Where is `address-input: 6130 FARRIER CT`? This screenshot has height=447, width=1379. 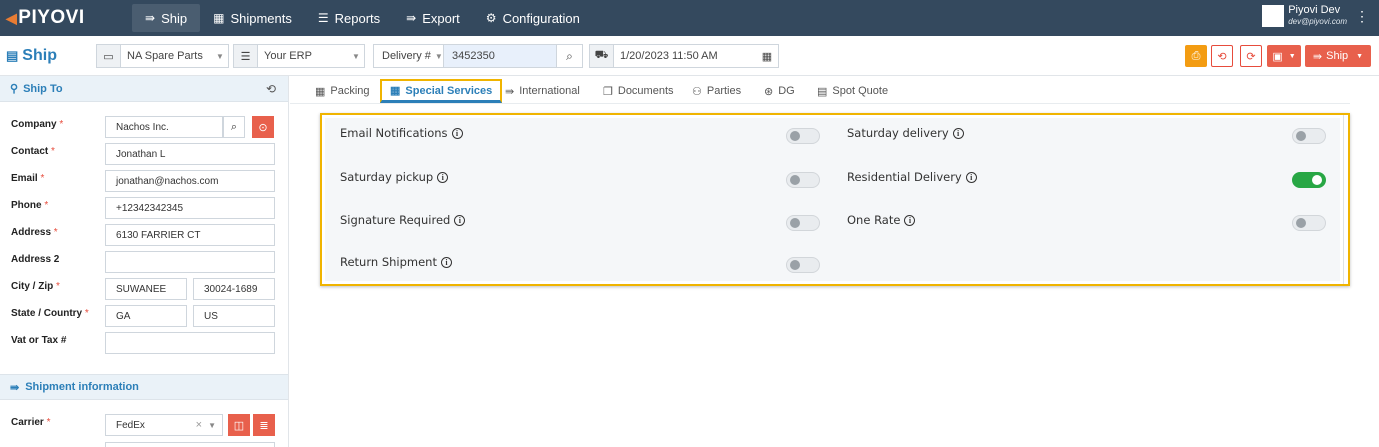 address-input: 6130 FARRIER CT is located at coordinates (190, 235).